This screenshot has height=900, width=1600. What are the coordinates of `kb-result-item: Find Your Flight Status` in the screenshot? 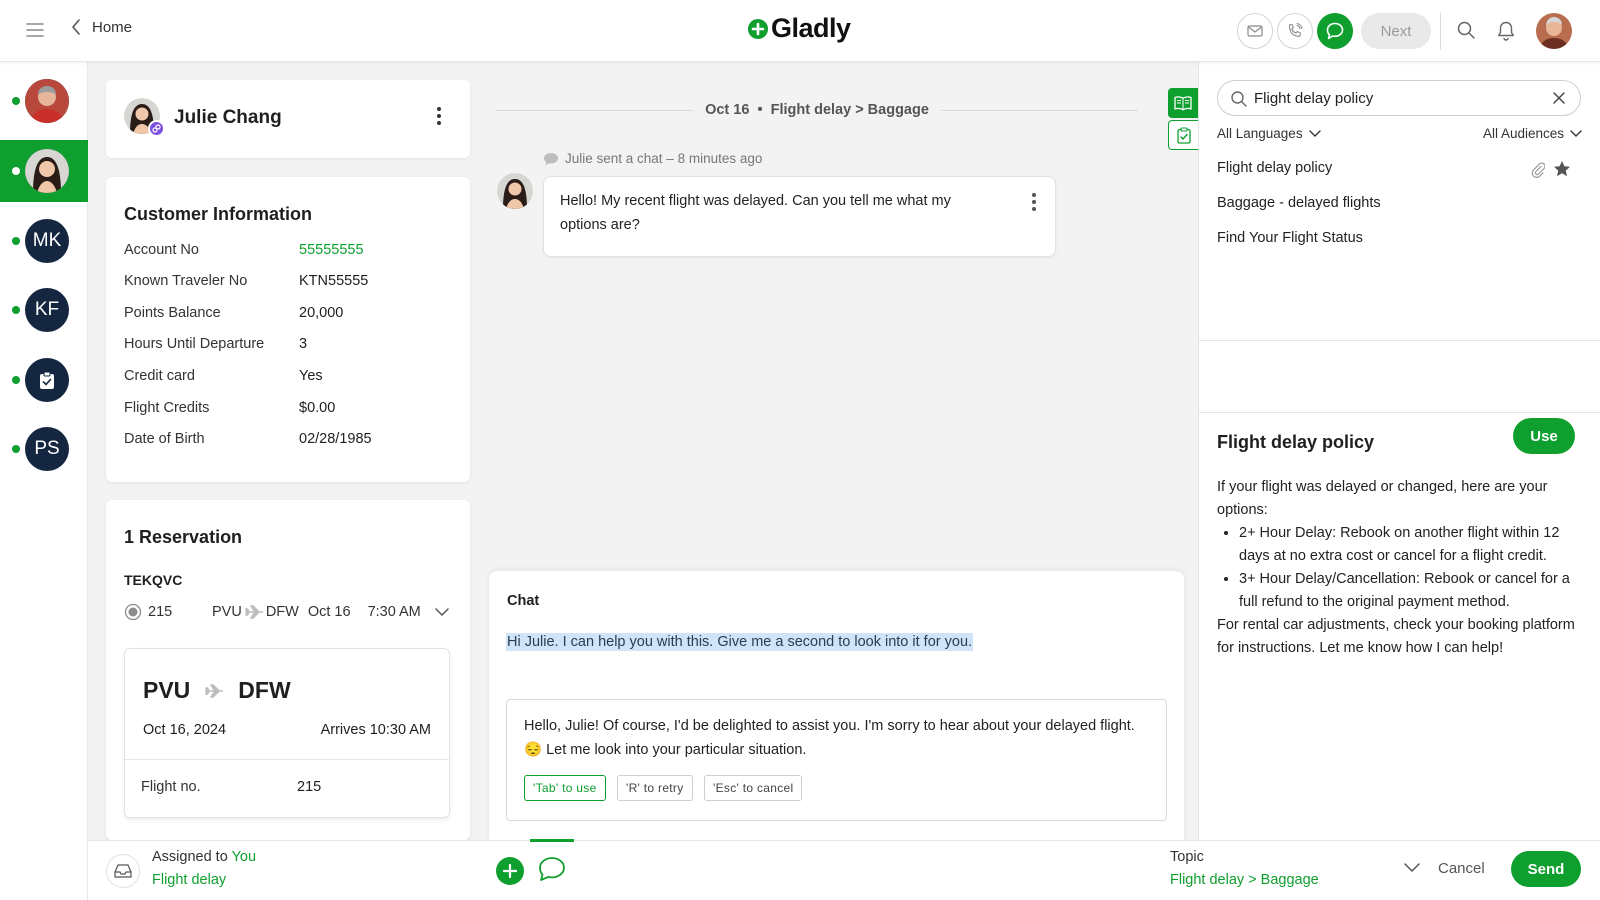 It's located at (1399, 238).